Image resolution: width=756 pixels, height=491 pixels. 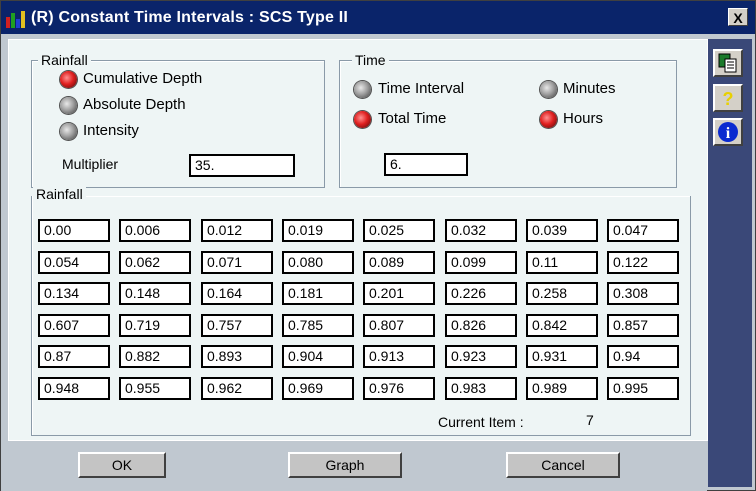 I want to click on rainfall-cell: 0.87, so click(x=74, y=356).